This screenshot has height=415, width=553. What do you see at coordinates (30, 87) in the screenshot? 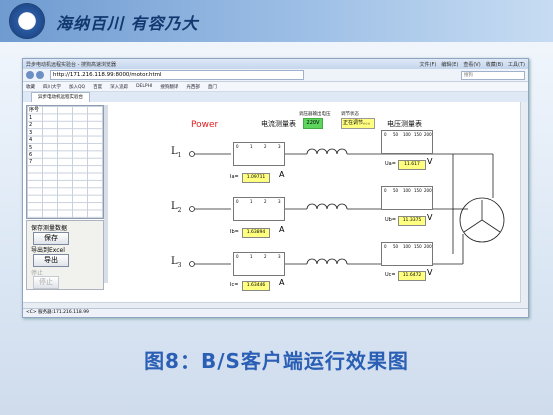
I see `fav-item: 收藏` at bounding box center [30, 87].